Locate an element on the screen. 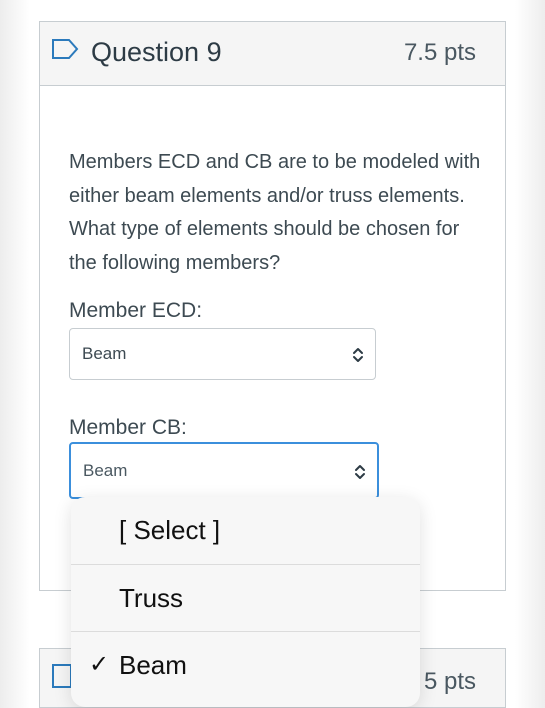 The height and width of the screenshot is (708, 545). member-ecd-value: Beam is located at coordinates (104, 353).